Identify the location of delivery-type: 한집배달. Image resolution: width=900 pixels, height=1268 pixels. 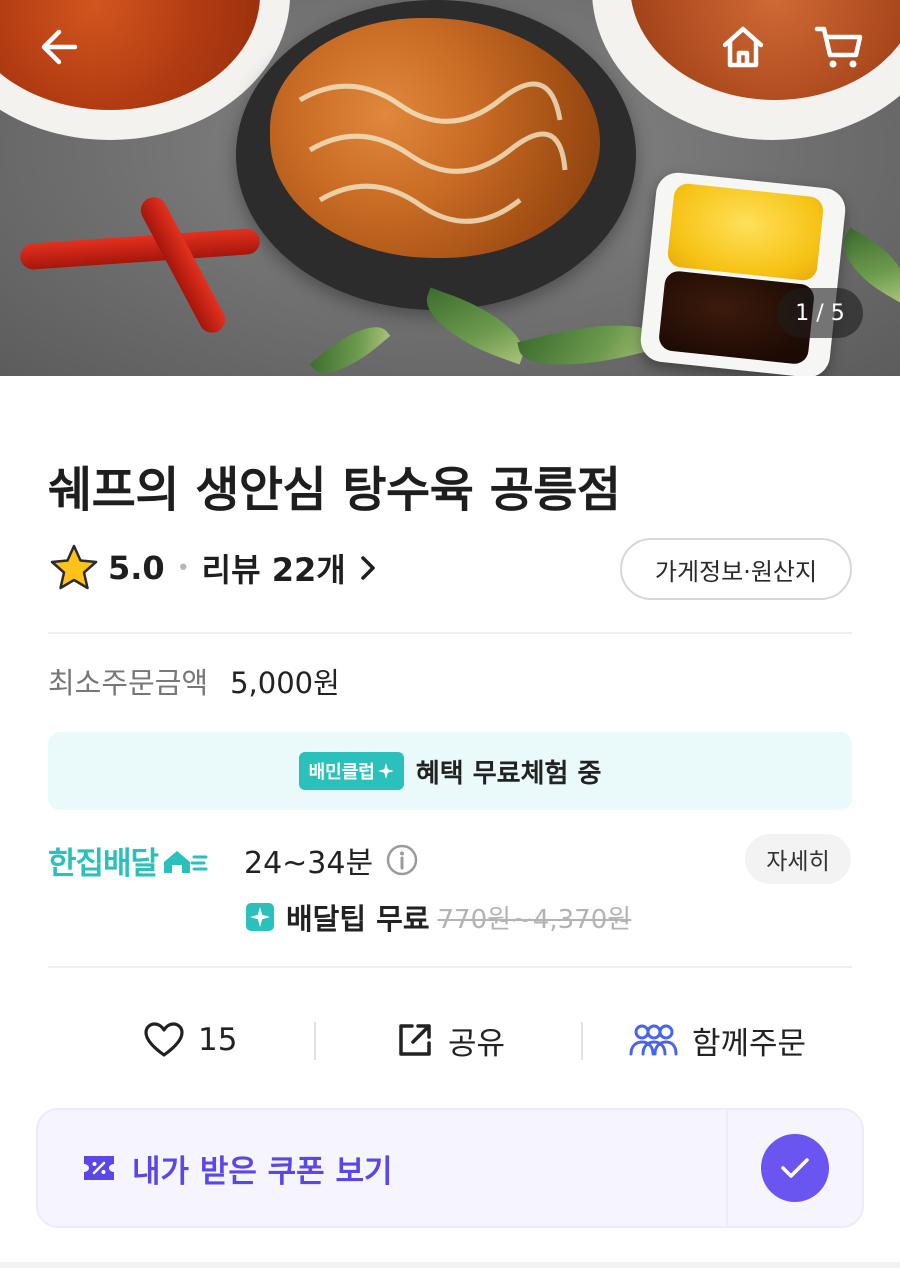
(128, 860).